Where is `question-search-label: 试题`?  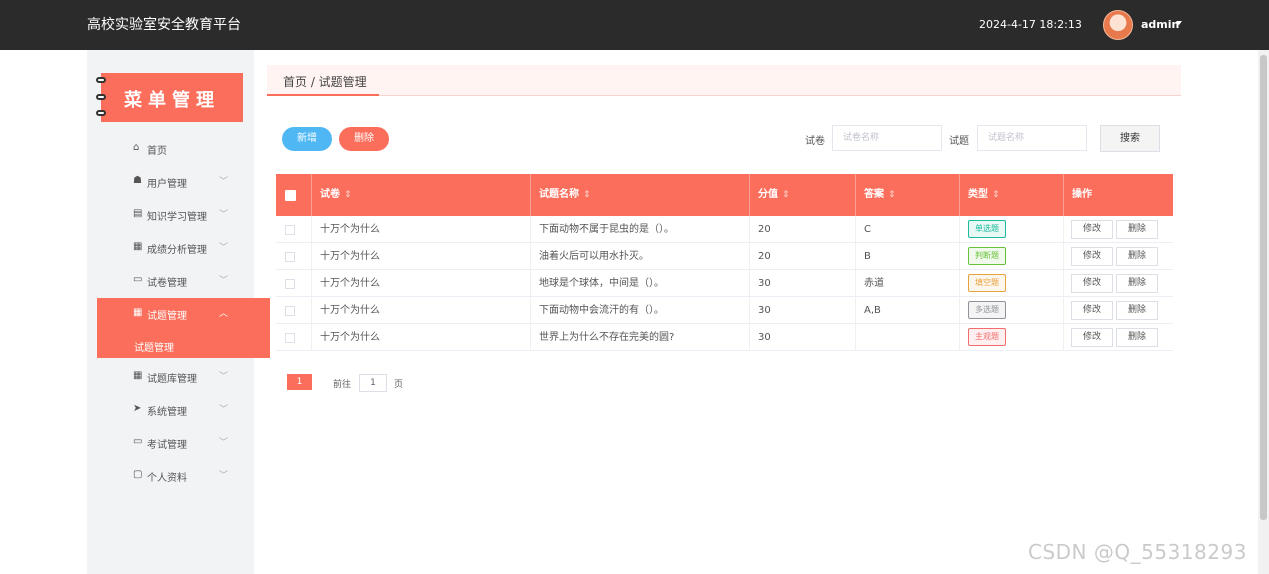 question-search-label: 试题 is located at coordinates (959, 141).